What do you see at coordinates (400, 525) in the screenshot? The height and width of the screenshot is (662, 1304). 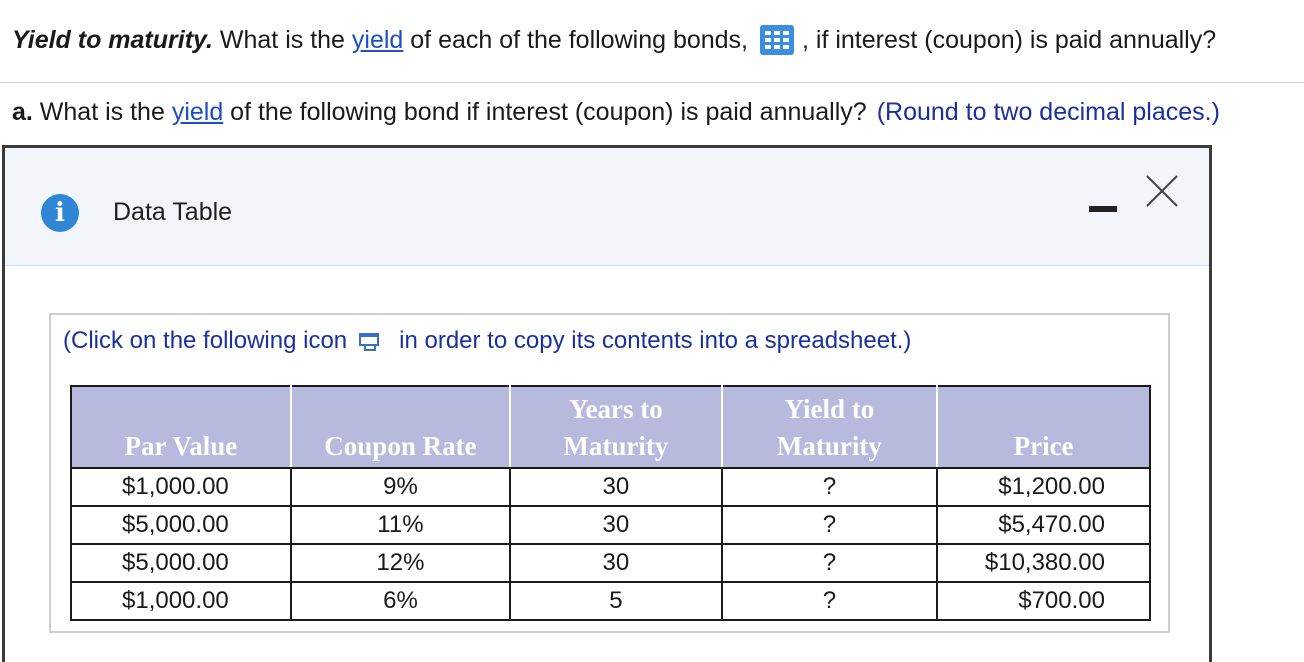 I see `cell-coupon-rate: 11%` at bounding box center [400, 525].